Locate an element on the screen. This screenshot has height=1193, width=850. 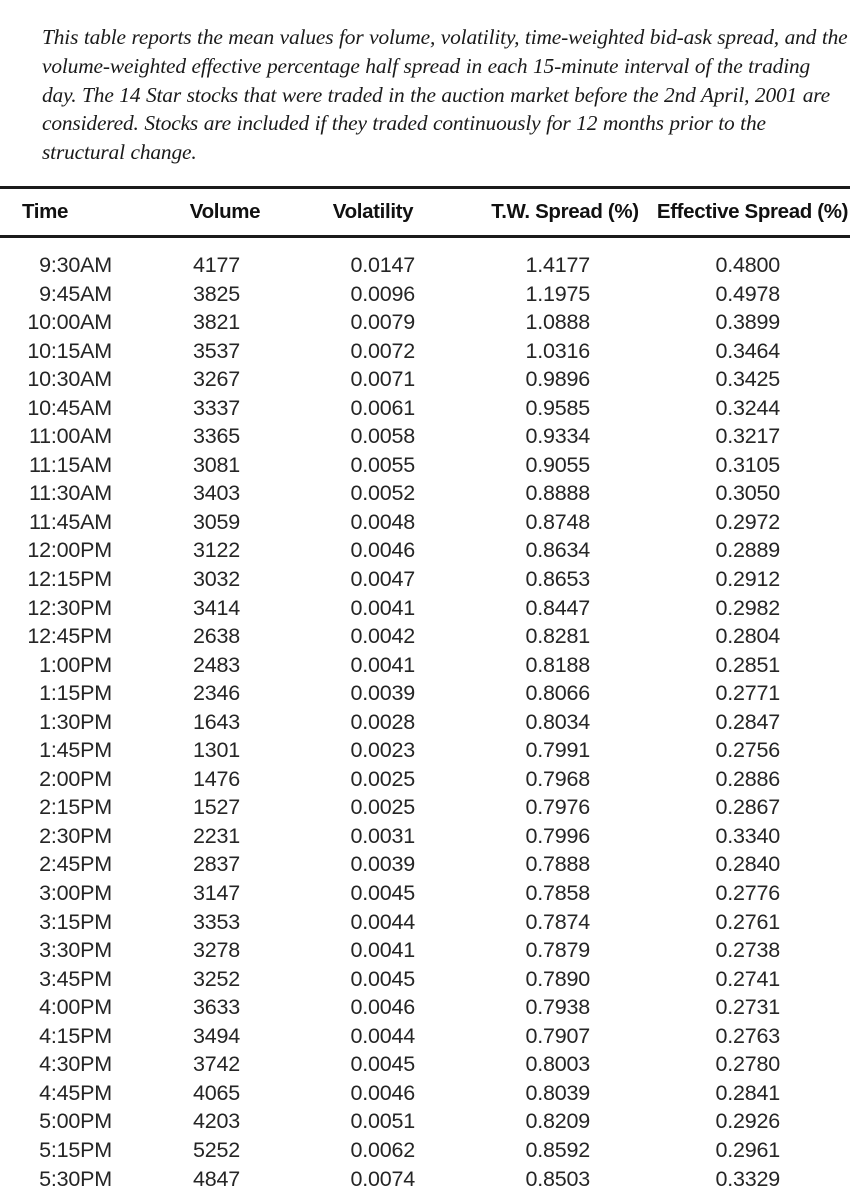
cell-effective-spread: 0.2738 is located at coordinates (700, 950).